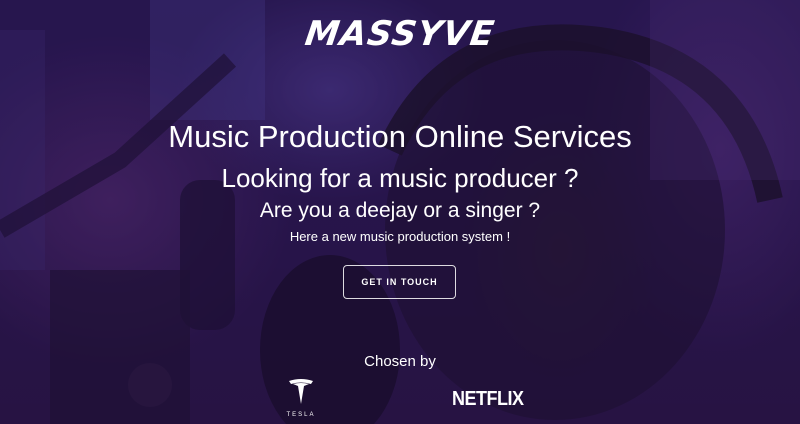  I want to click on chosen-by-label: Chosen by, so click(400, 361).